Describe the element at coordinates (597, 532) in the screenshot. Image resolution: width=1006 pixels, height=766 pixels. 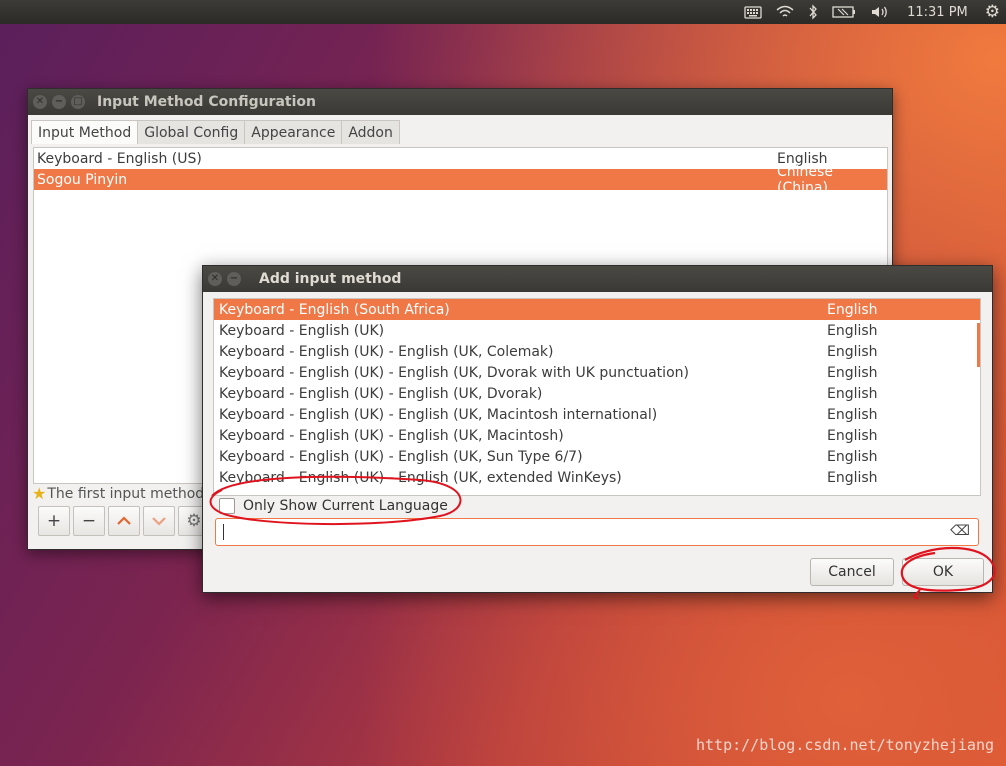
I see `search-input: ⌫` at that location.